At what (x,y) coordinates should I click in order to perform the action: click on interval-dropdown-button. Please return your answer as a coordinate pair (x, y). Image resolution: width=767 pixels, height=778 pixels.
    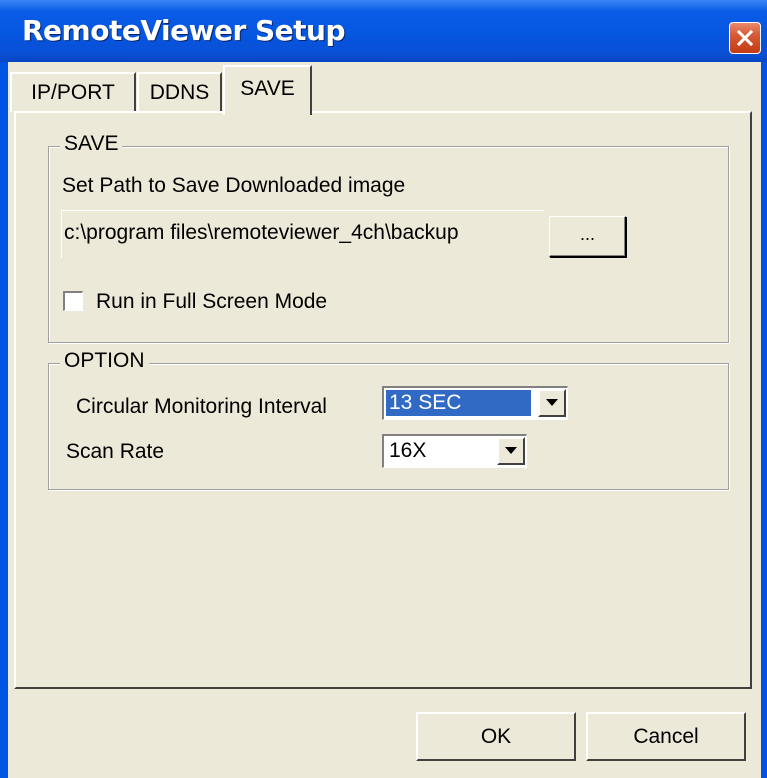
    Looking at the image, I should click on (552, 403).